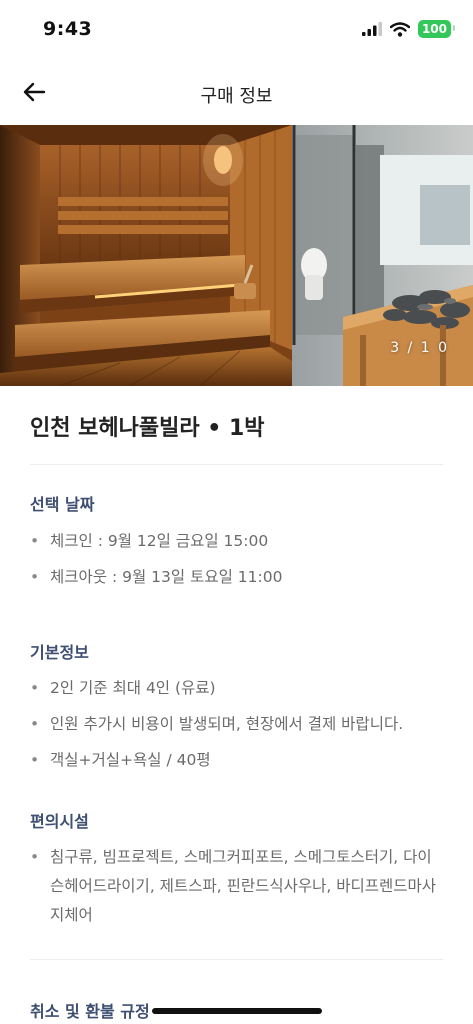 The width and height of the screenshot is (473, 1024). I want to click on product-title: 인천 보헤나풀빌라 • 1박, so click(147, 428).